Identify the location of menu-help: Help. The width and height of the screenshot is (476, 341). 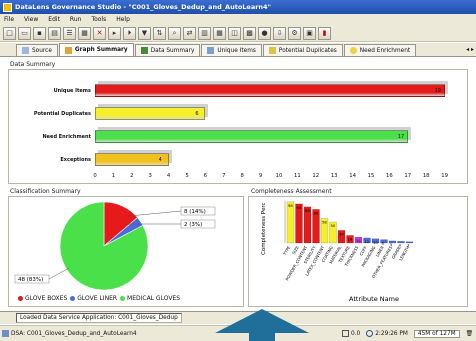
(123, 19).